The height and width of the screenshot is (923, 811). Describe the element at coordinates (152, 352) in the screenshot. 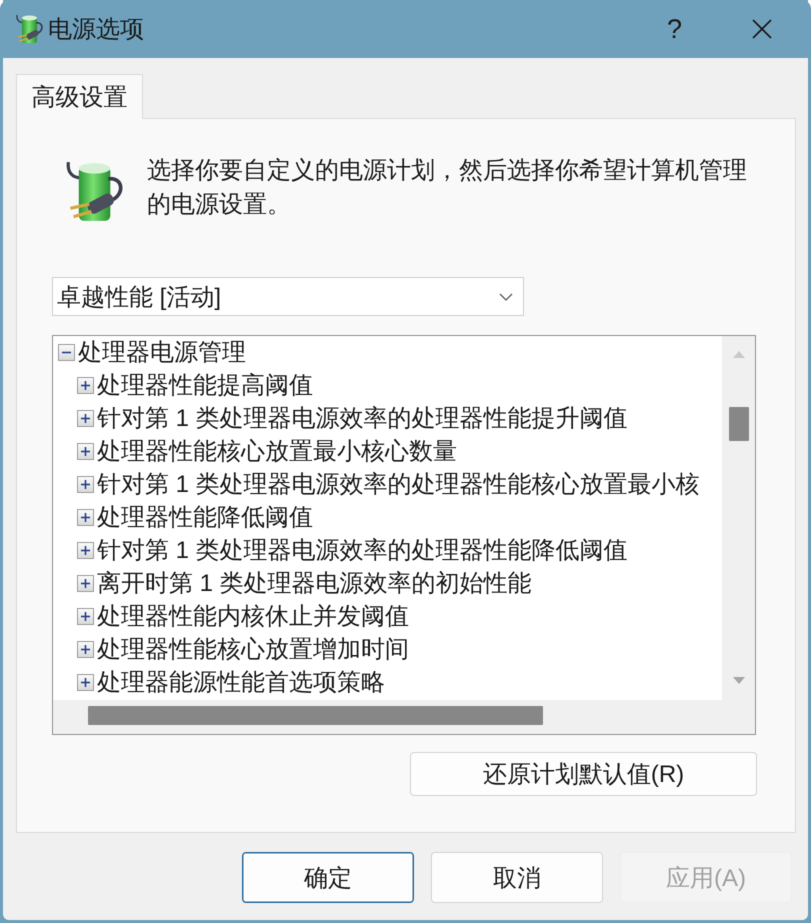

I see `tree-item: 处理器电源管理` at that location.